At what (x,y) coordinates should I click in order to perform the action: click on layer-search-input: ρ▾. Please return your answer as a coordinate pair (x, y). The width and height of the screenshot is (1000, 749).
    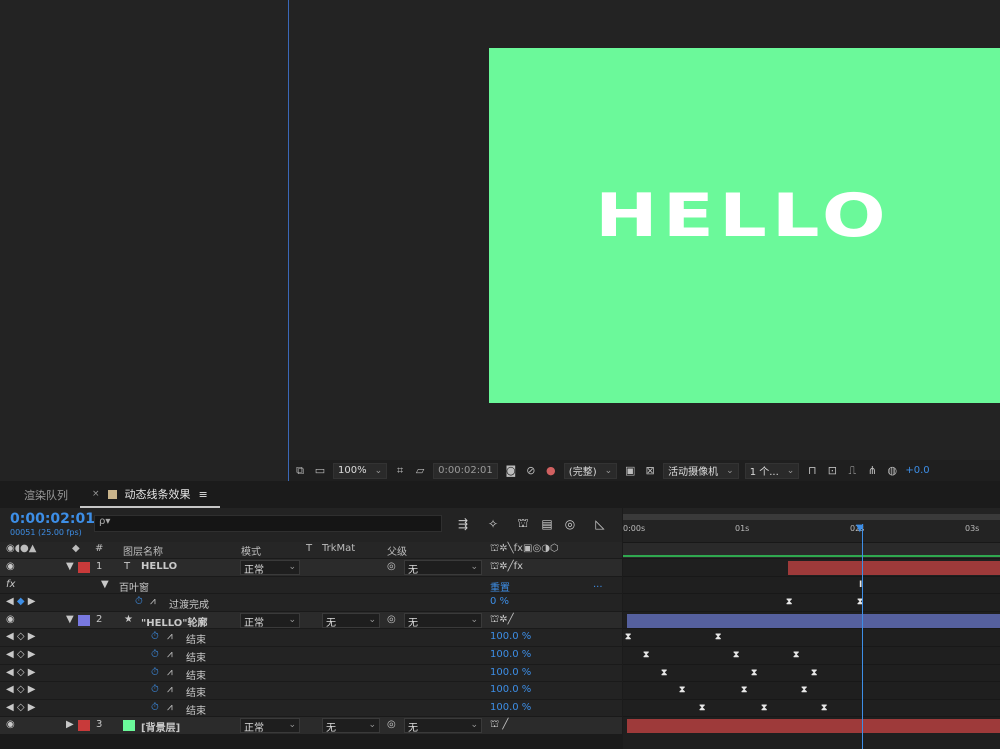
    Looking at the image, I should click on (268, 523).